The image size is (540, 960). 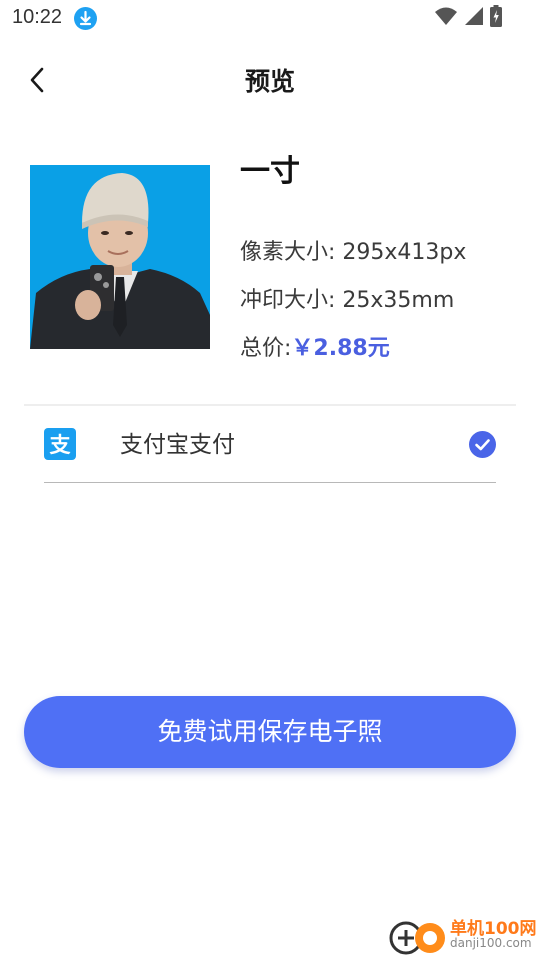 I want to click on id-photo-preview, so click(x=120, y=257).